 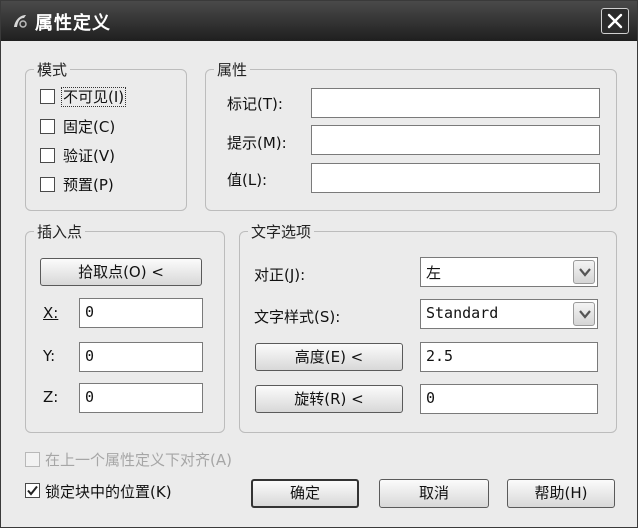 What do you see at coordinates (20, 21) in the screenshot?
I see `app-icon` at bounding box center [20, 21].